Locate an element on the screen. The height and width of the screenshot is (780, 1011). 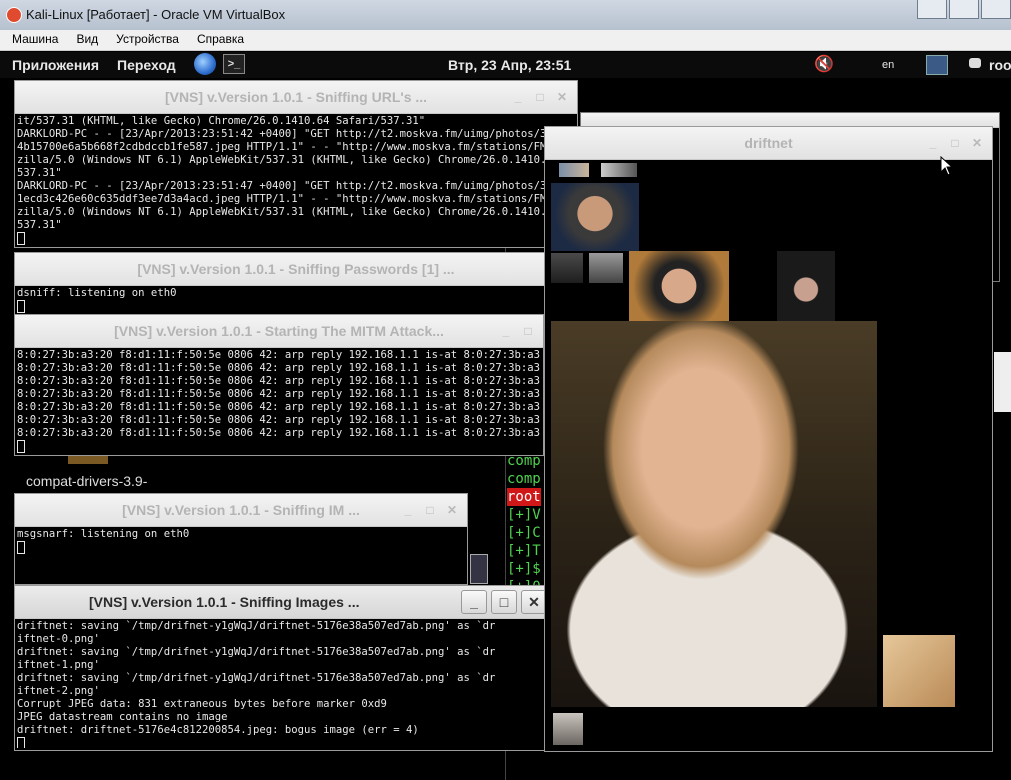
background-window-edge is located at coordinates (1002, 382).